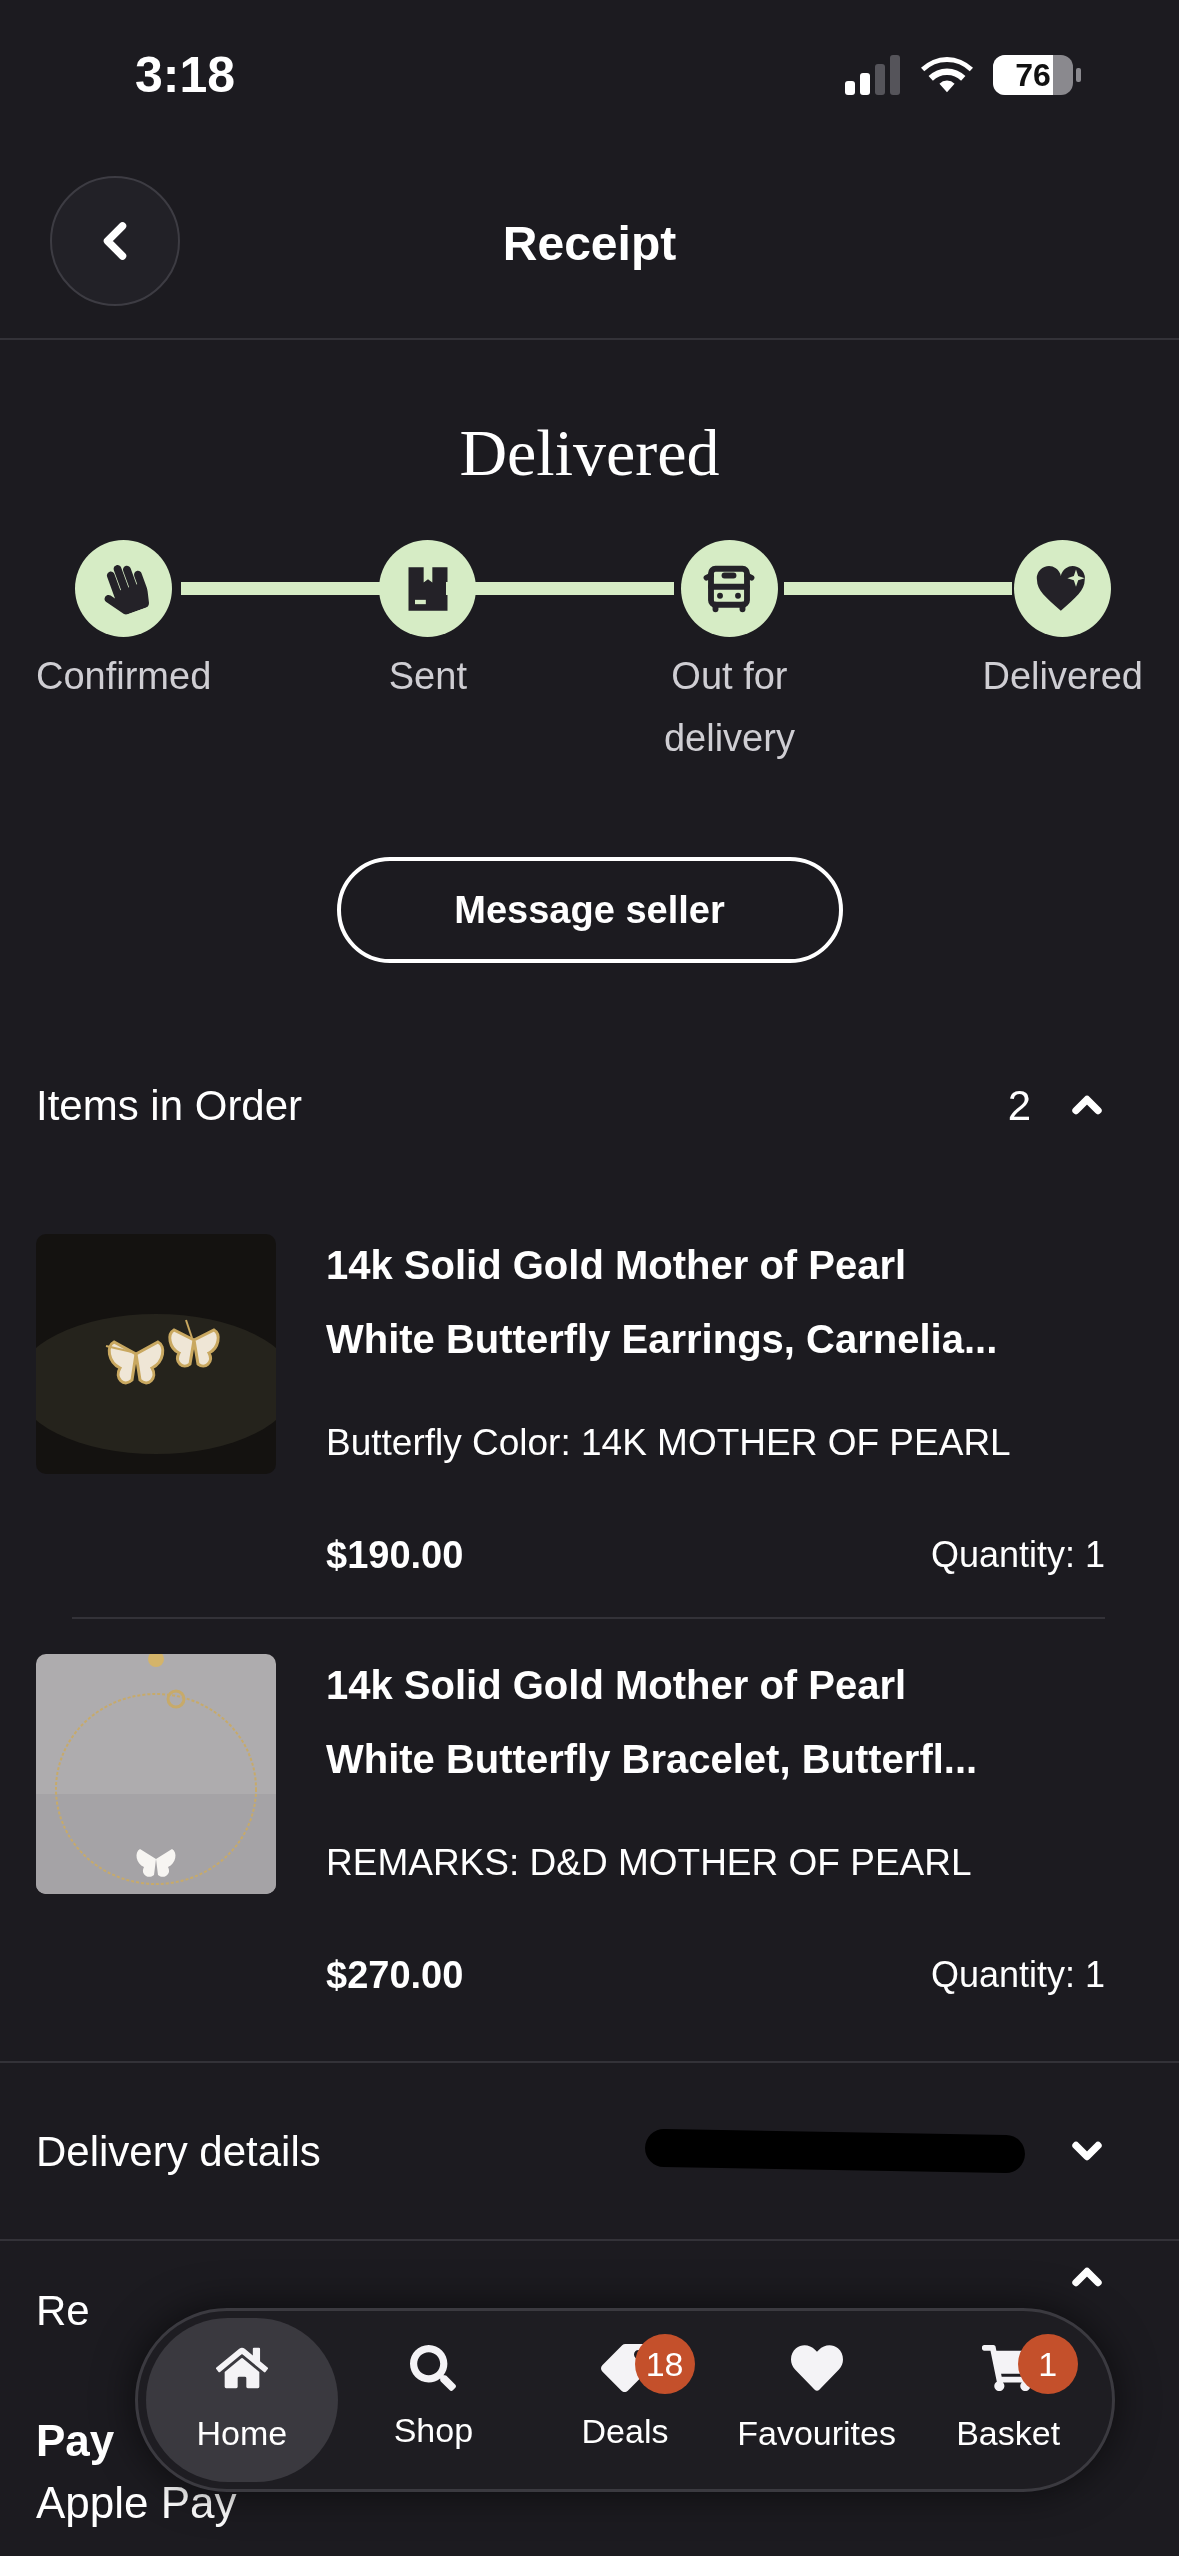 The height and width of the screenshot is (2556, 1179). What do you see at coordinates (589, 453) in the screenshot?
I see `order-status-title: Delivered` at bounding box center [589, 453].